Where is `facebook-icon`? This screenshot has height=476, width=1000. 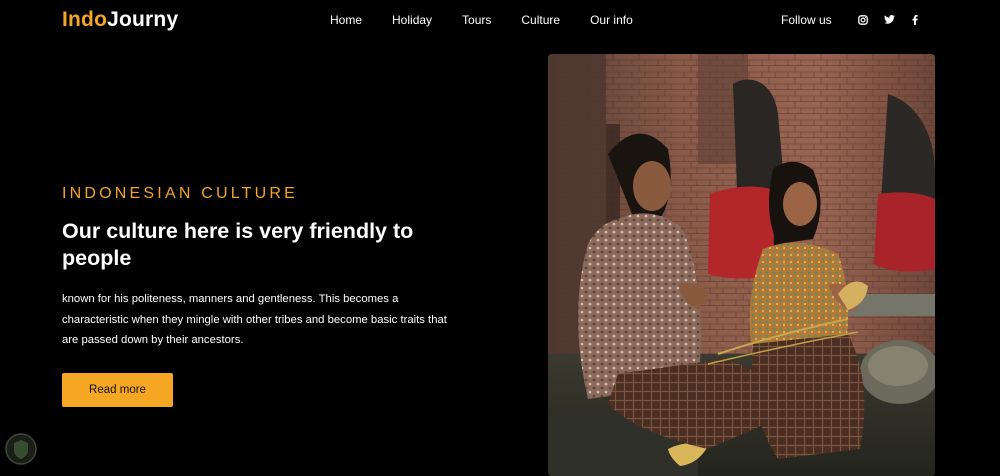
facebook-icon is located at coordinates (915, 19).